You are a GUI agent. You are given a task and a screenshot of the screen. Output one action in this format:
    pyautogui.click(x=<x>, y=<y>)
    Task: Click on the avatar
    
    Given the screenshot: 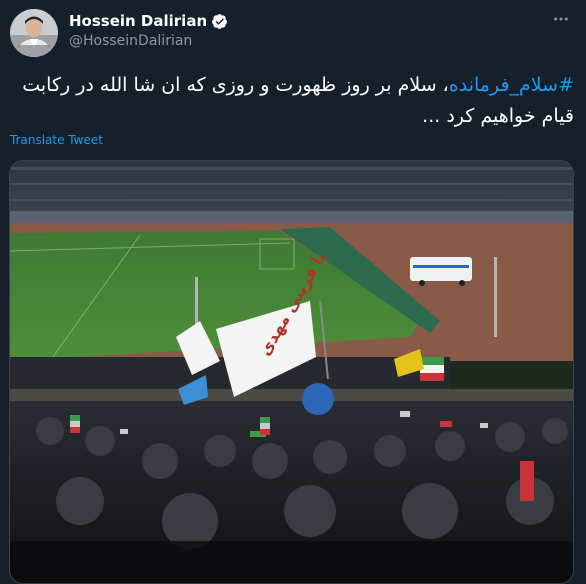 What is the action you would take?
    pyautogui.click(x=34, y=33)
    